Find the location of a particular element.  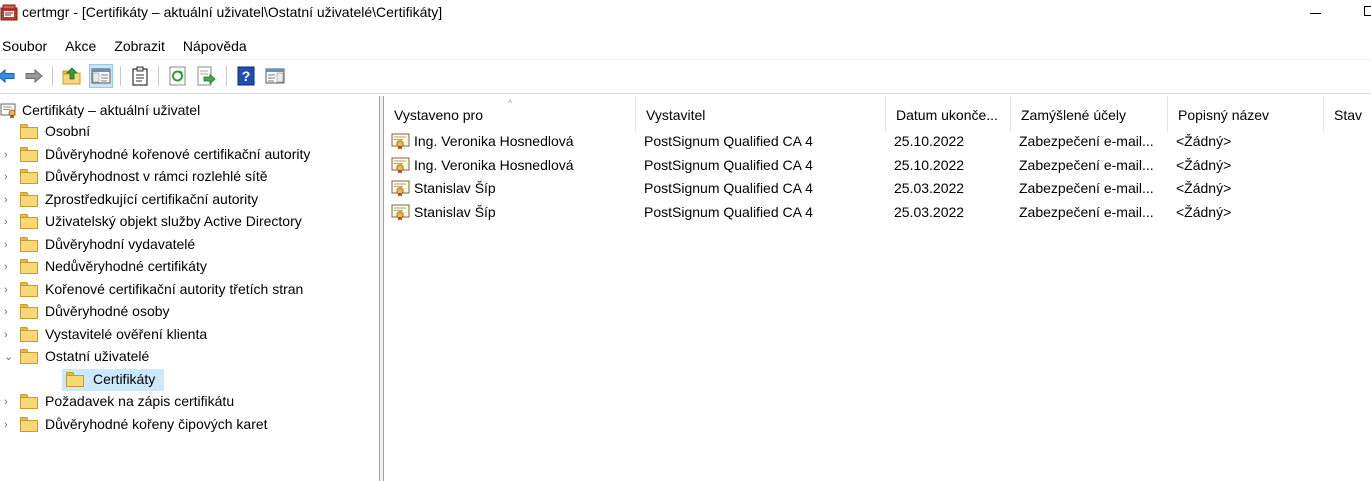

menu-napoveda: Nápověda is located at coordinates (215, 46).